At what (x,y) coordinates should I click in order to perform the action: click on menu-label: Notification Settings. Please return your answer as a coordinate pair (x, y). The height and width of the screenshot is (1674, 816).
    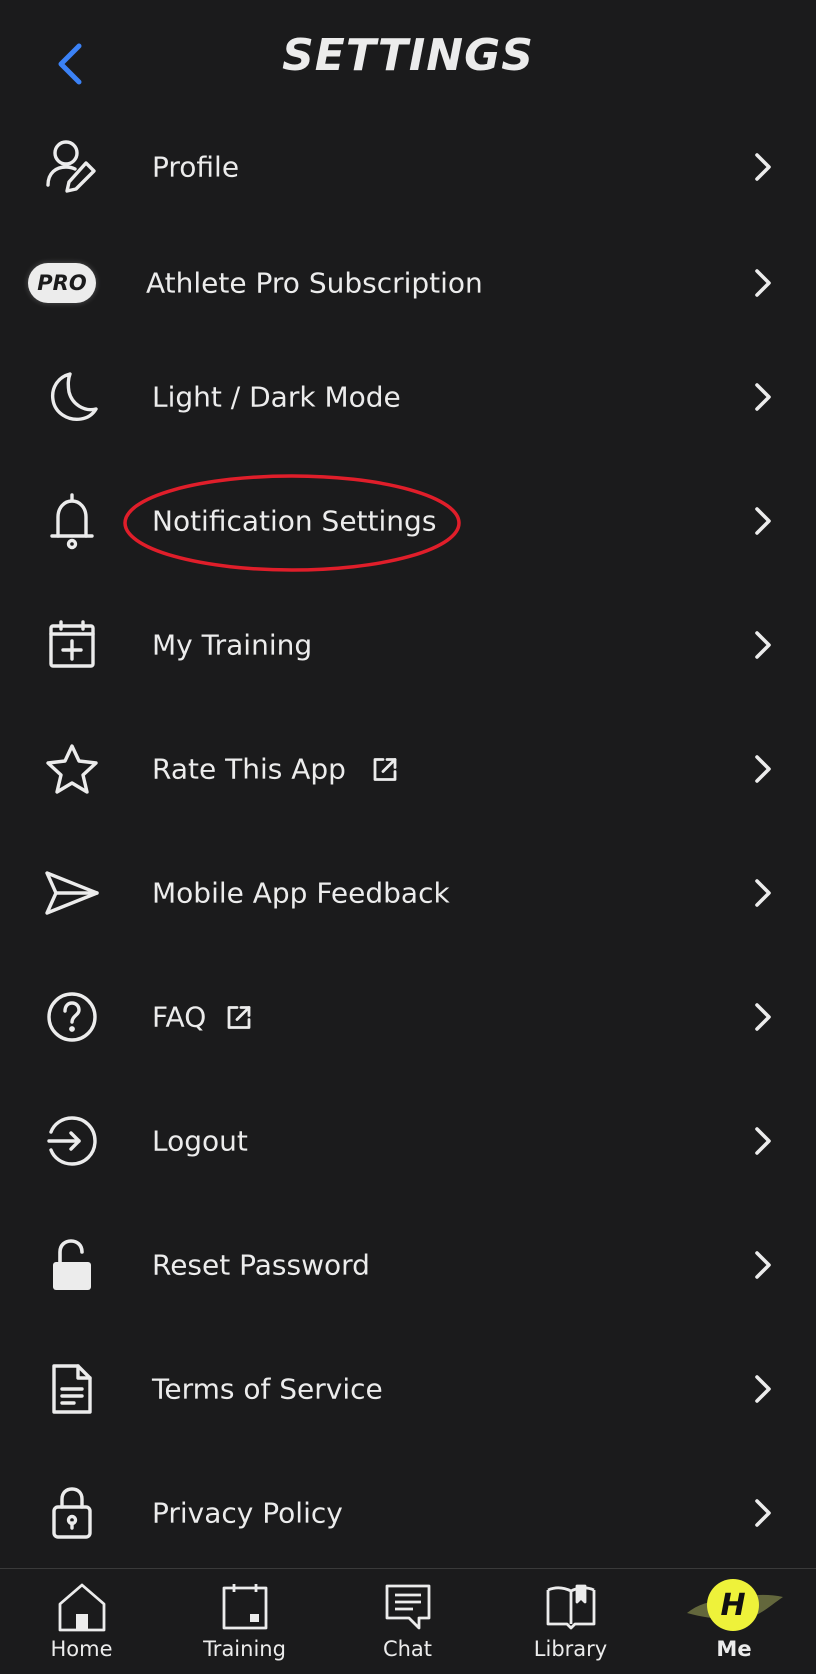
    Looking at the image, I should click on (294, 521).